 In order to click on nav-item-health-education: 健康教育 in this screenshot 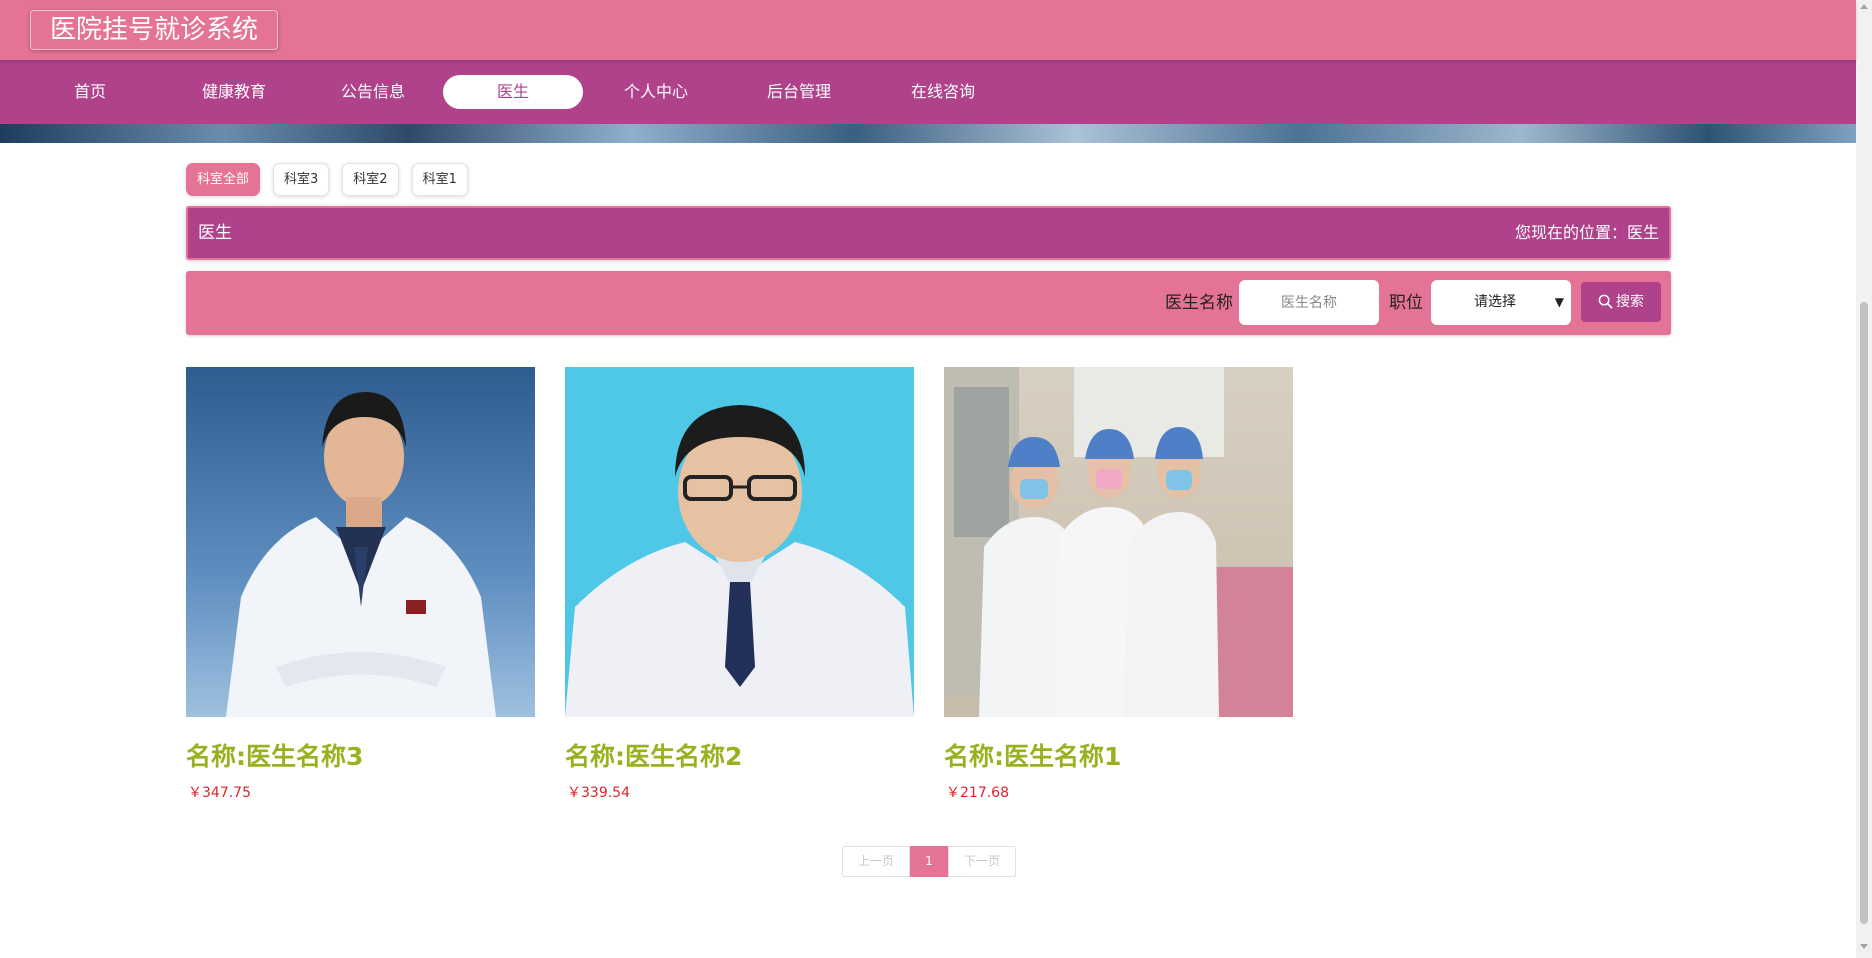, I will do `click(234, 92)`.